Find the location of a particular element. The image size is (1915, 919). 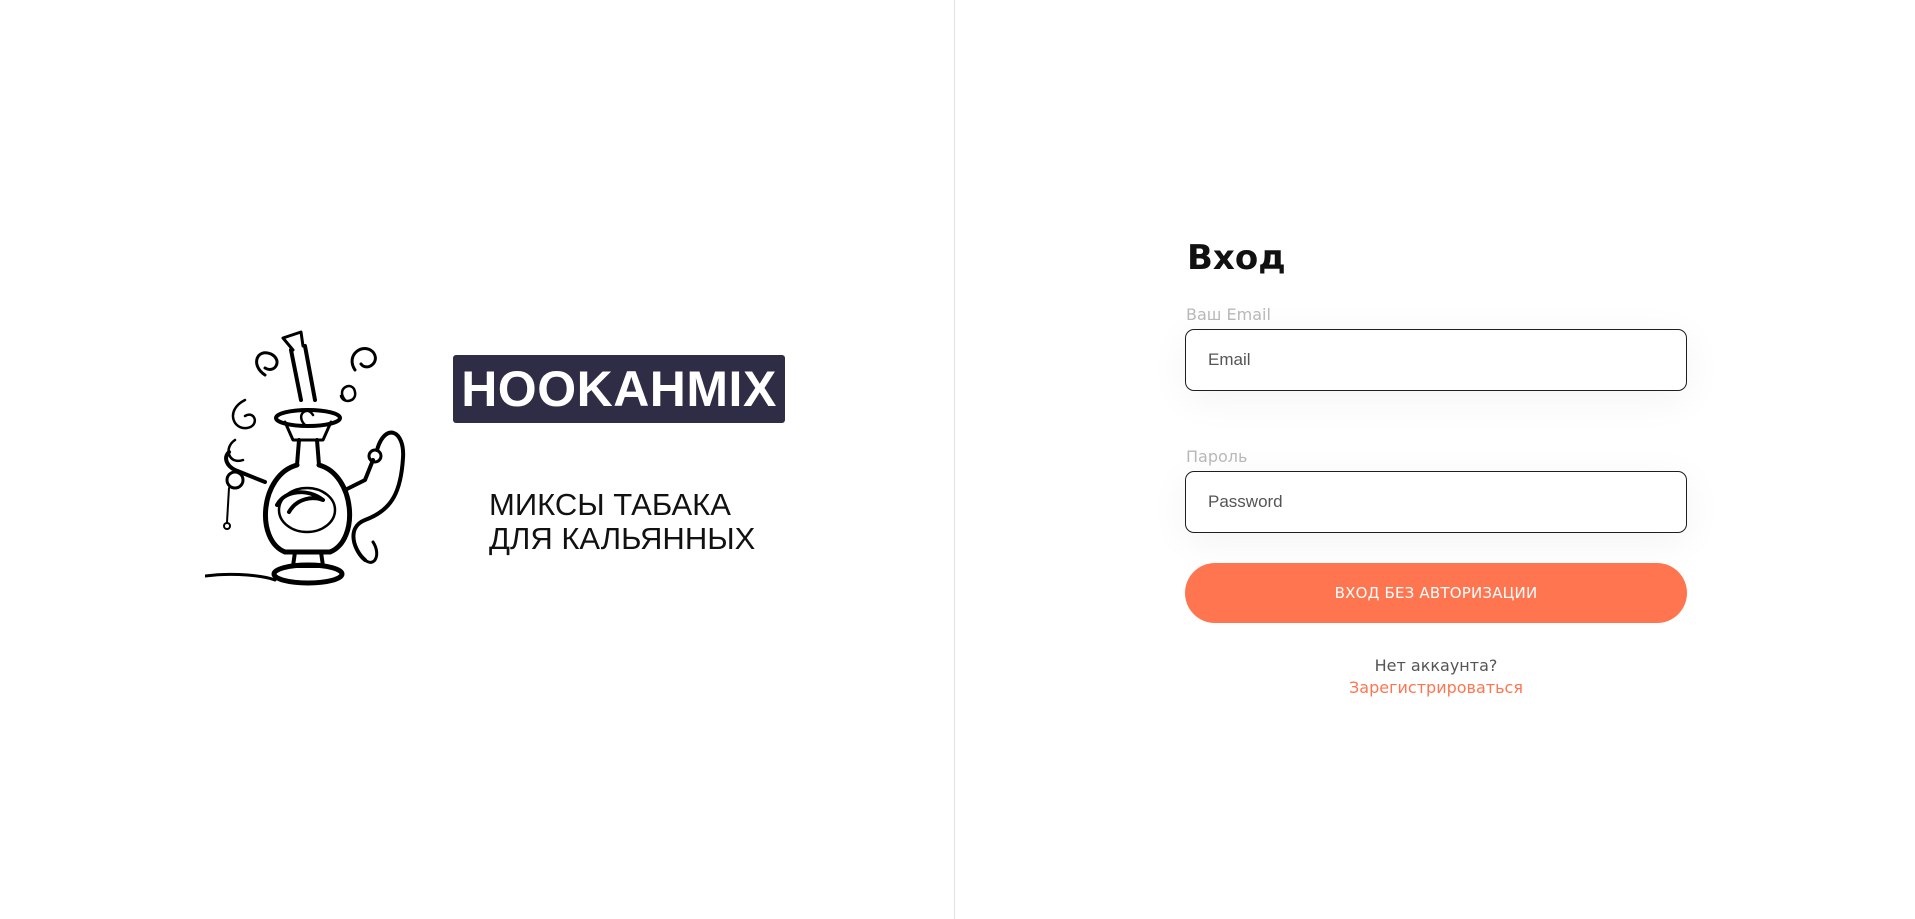

password-label: Пароль is located at coordinates (1217, 456).